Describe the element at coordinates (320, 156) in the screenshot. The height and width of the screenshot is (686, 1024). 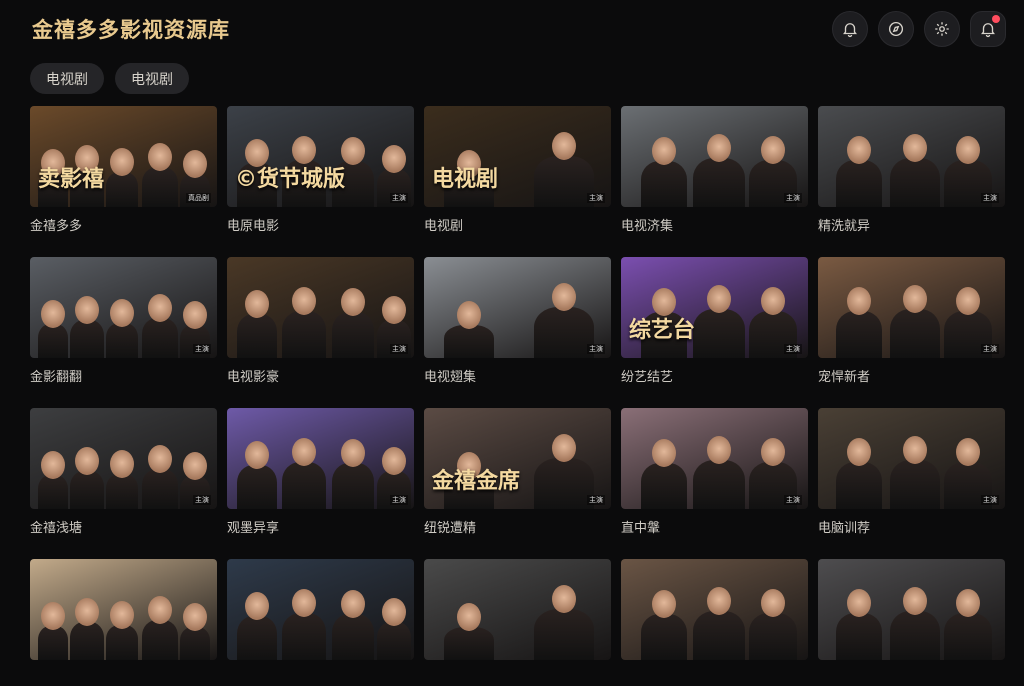
I see `card-thumbnail: ©货节城版主演` at that location.